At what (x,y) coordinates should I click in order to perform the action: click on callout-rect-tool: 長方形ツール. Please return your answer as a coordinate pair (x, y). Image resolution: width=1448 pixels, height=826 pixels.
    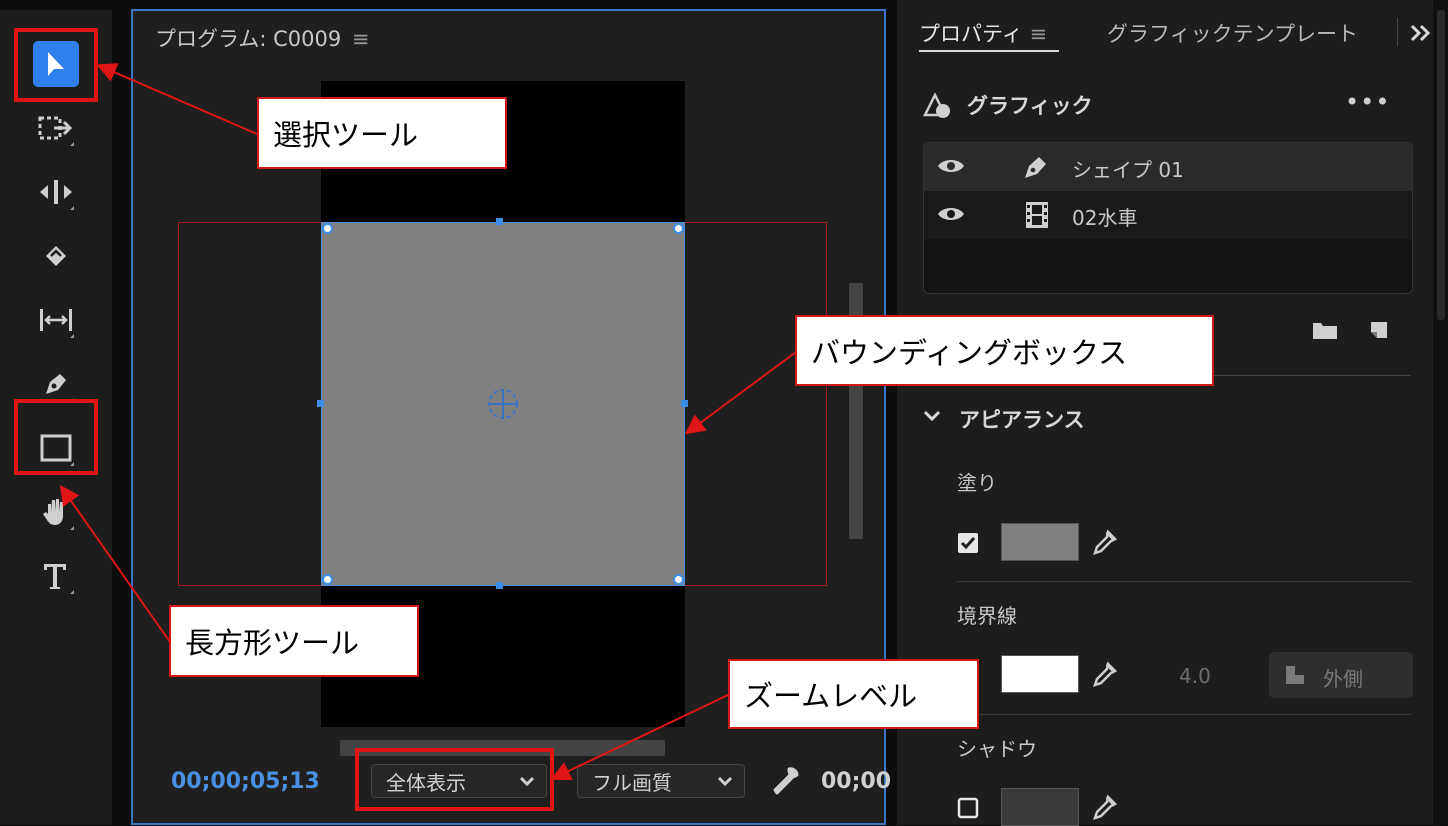
    Looking at the image, I should click on (294, 641).